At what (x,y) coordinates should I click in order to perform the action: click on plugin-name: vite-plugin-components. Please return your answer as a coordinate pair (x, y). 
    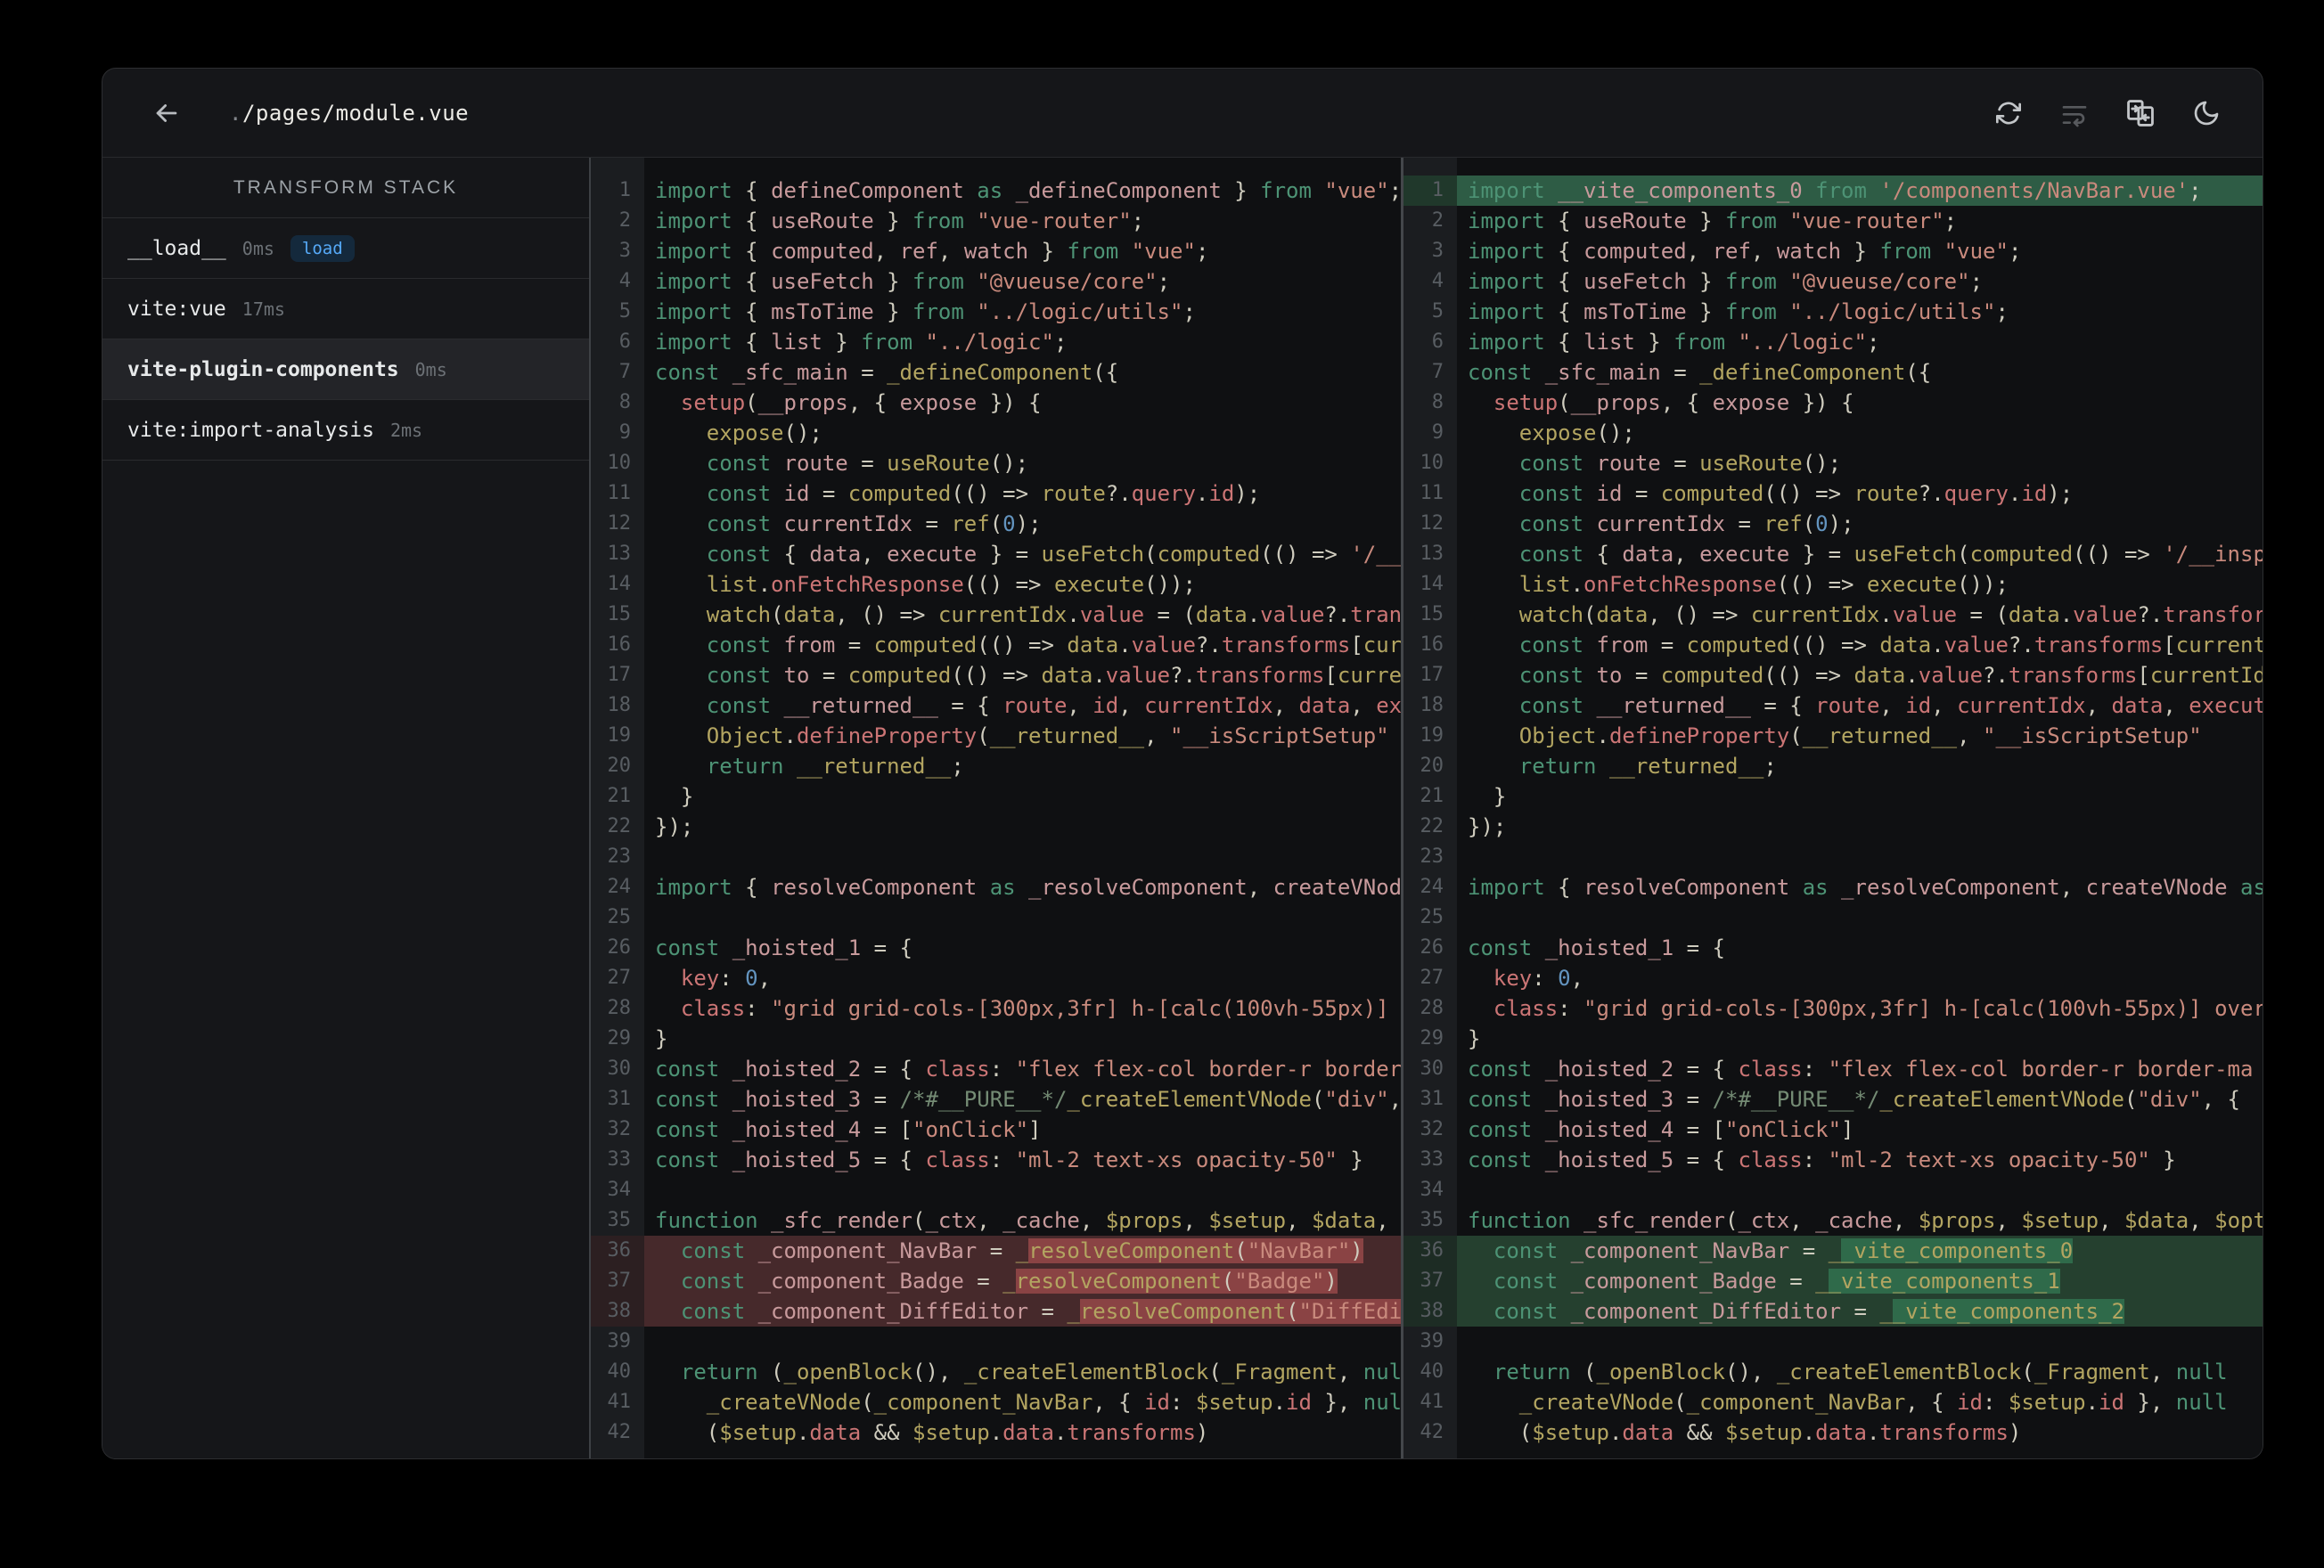
    Looking at the image, I should click on (263, 369).